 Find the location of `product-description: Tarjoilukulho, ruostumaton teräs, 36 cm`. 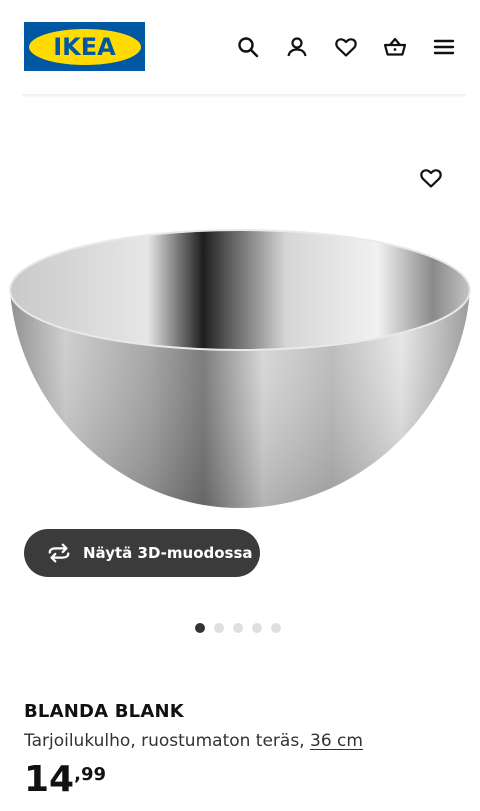

product-description: Tarjoilukulho, ruostumaton teräs, 36 cm is located at coordinates (193, 741).